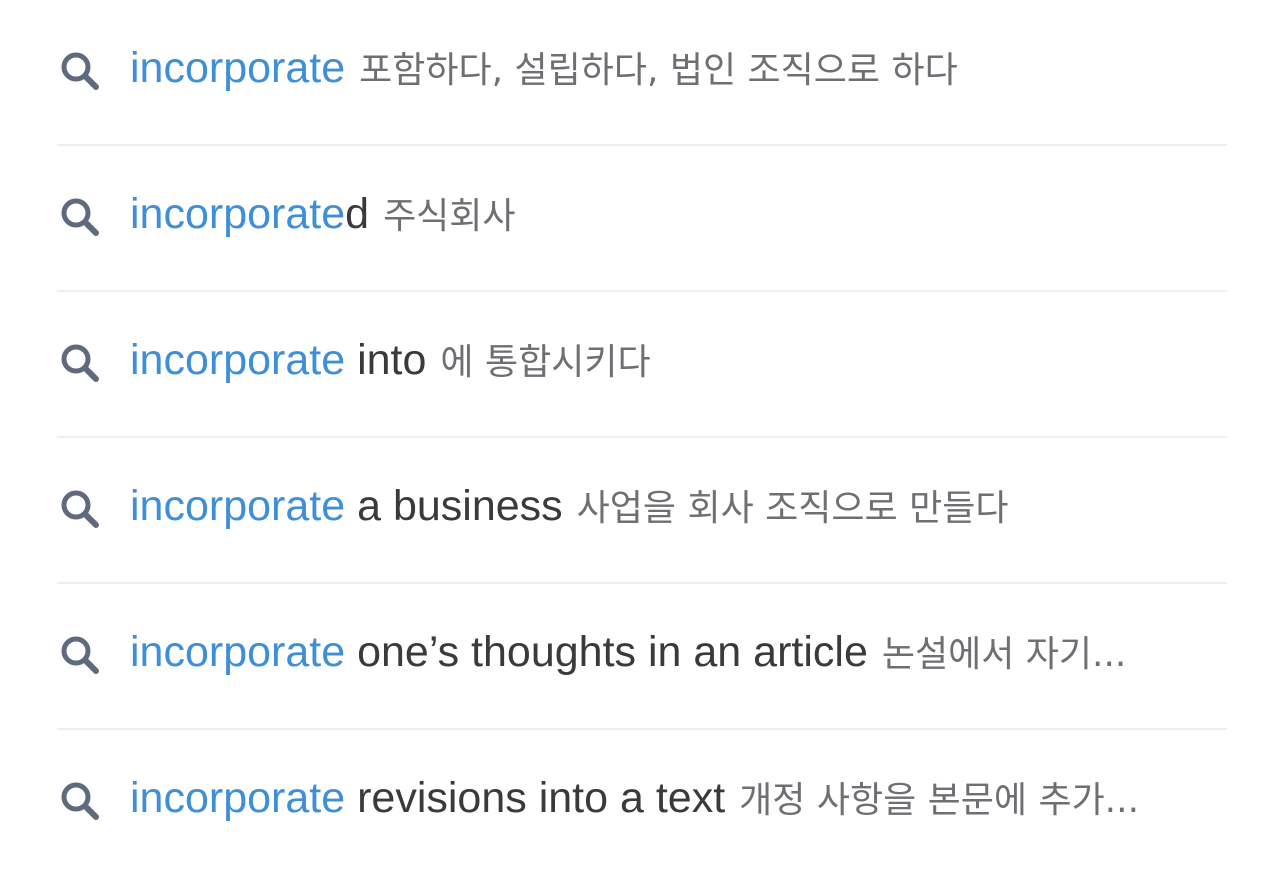 This screenshot has height=876, width=1284. Describe the element at coordinates (357, 214) in the screenshot. I see `suggestion-rest: d` at that location.